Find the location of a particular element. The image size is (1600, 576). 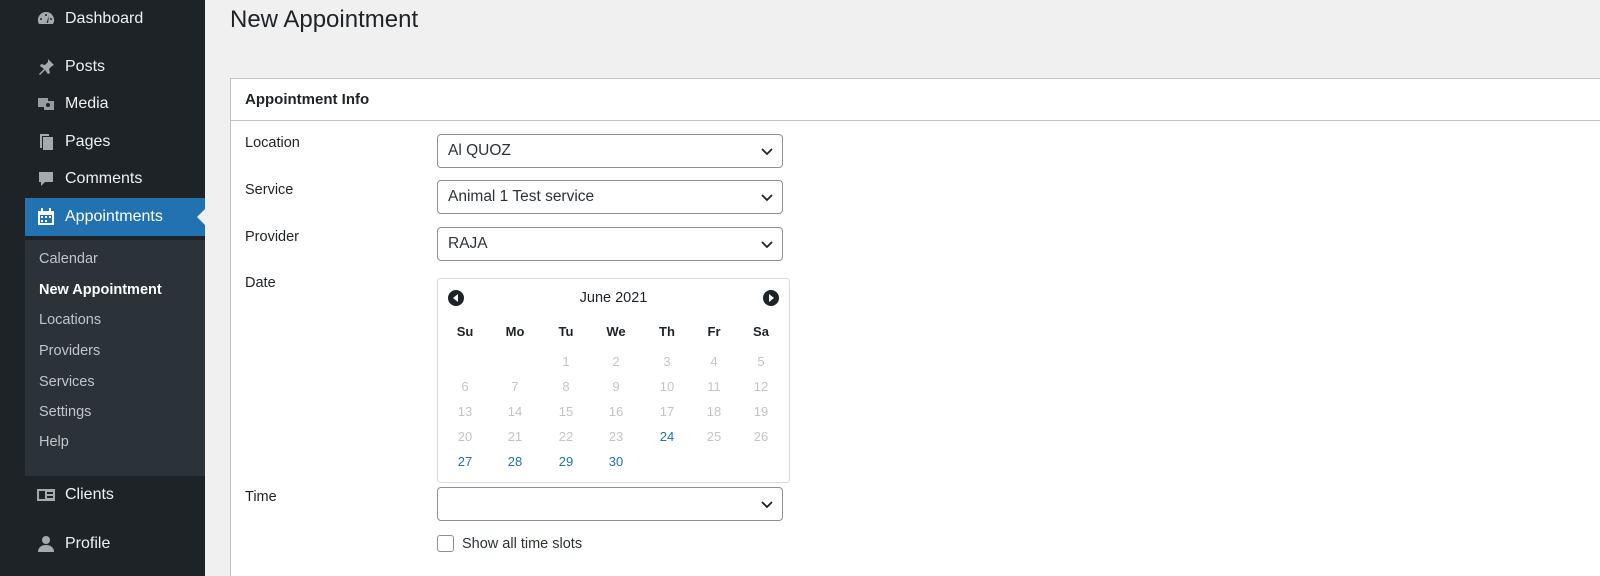

service-select-value: Animal 1 Test service is located at coordinates (521, 196).